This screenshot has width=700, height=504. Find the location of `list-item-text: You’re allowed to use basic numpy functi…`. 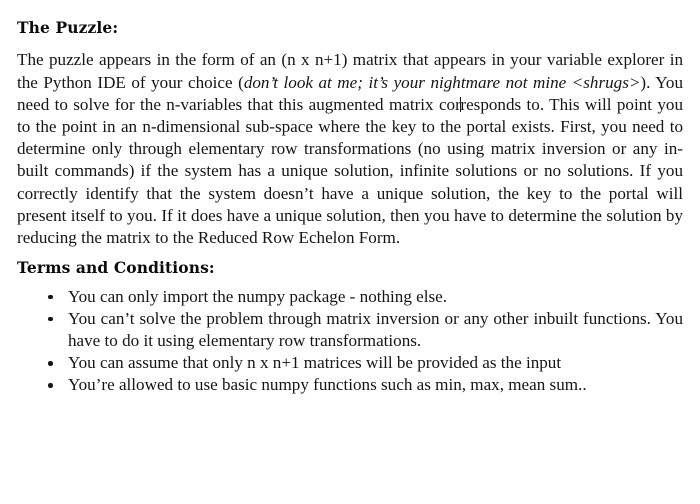

list-item-text: You’re allowed to use basic numpy functi… is located at coordinates (327, 385).